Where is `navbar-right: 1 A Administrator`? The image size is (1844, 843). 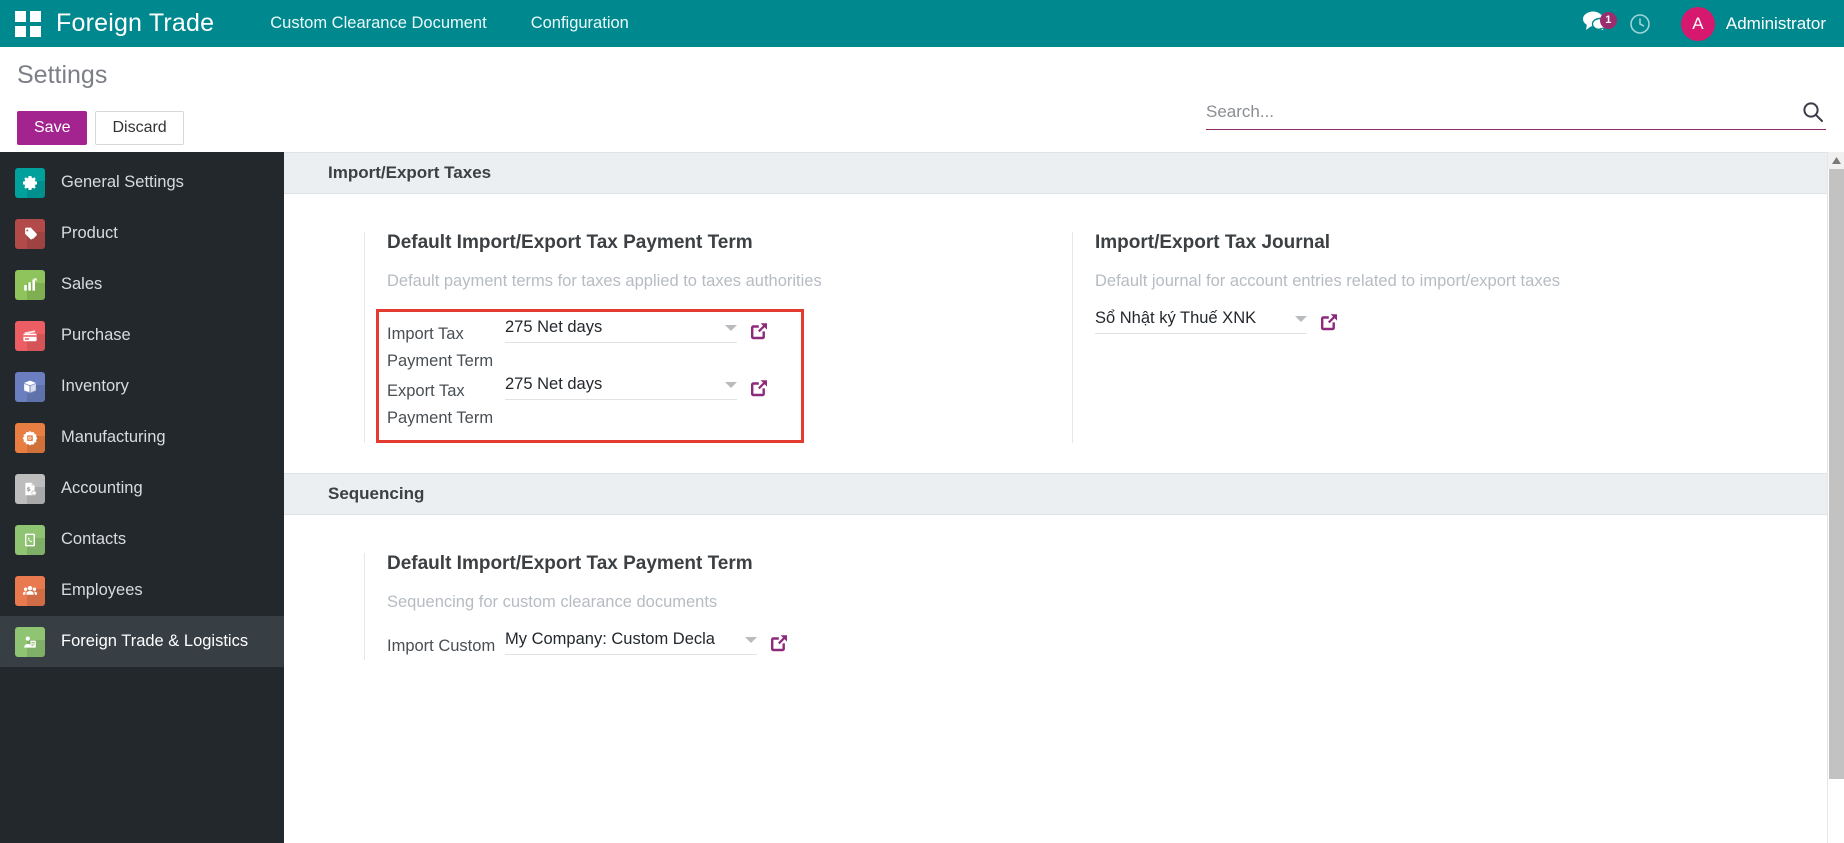
navbar-right: 1 A Administrator is located at coordinates (1708, 23).